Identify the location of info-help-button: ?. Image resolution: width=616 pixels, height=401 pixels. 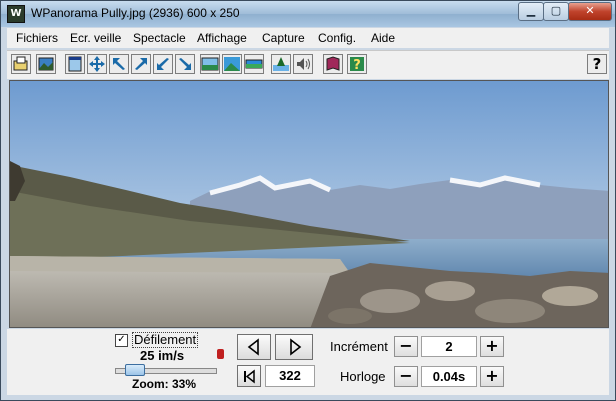
(357, 64).